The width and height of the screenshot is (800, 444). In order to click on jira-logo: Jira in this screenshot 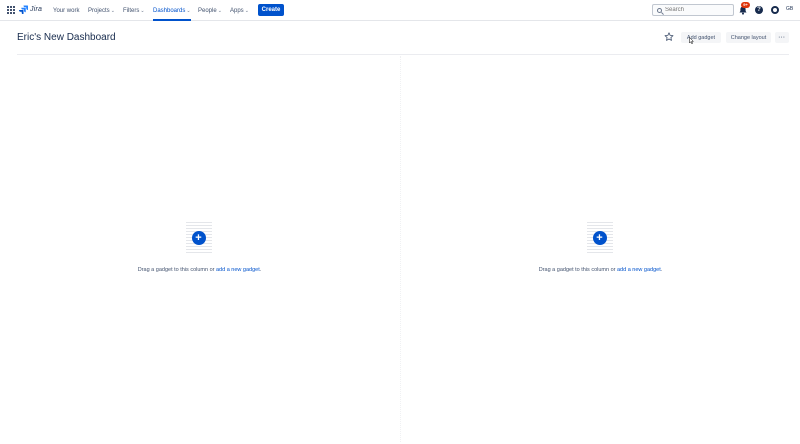, I will do `click(30, 9)`.